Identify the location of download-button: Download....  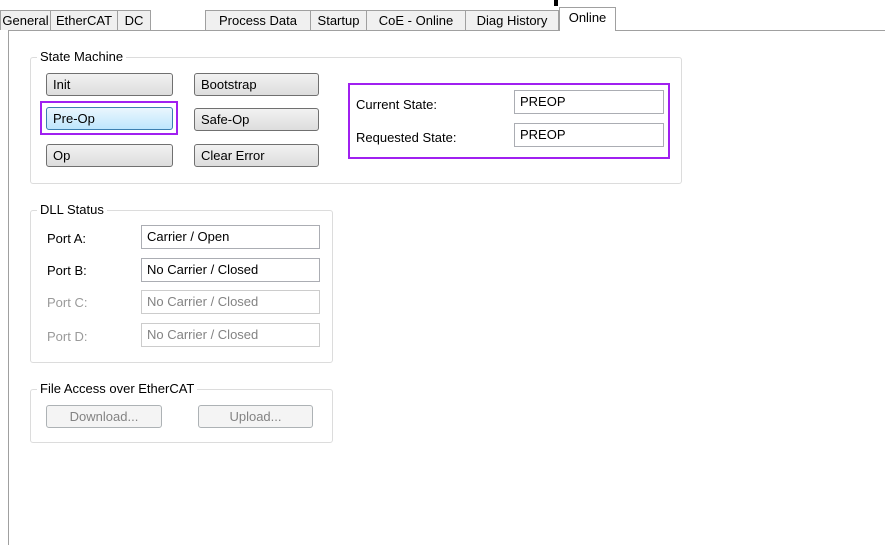
(104, 416).